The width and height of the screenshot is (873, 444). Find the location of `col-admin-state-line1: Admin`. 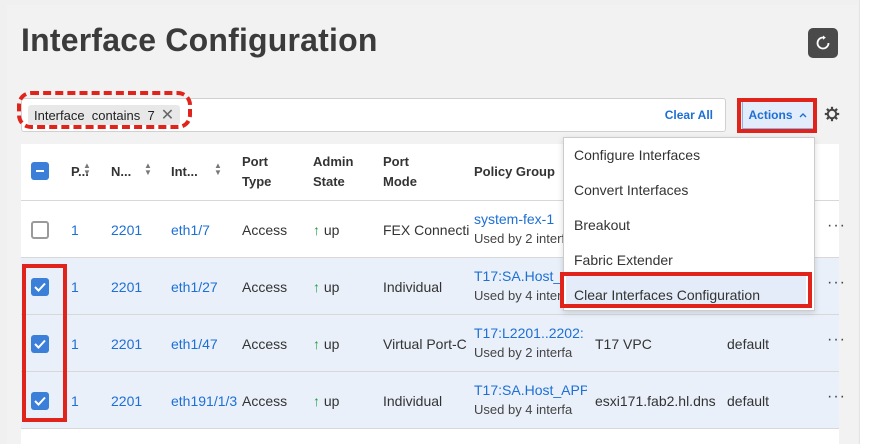

col-admin-state-line1: Admin is located at coordinates (333, 162).